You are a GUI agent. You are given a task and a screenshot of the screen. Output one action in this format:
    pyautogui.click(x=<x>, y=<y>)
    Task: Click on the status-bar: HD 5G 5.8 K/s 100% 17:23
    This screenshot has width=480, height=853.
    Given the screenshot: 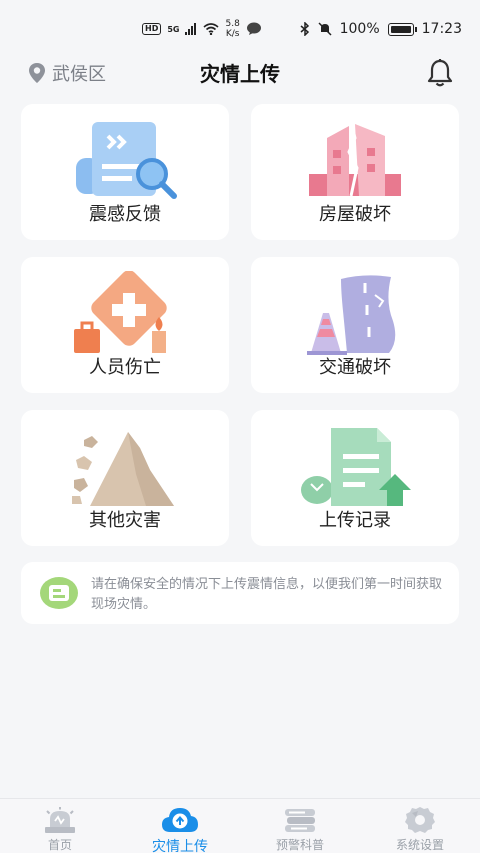 What is the action you would take?
    pyautogui.click(x=240, y=28)
    